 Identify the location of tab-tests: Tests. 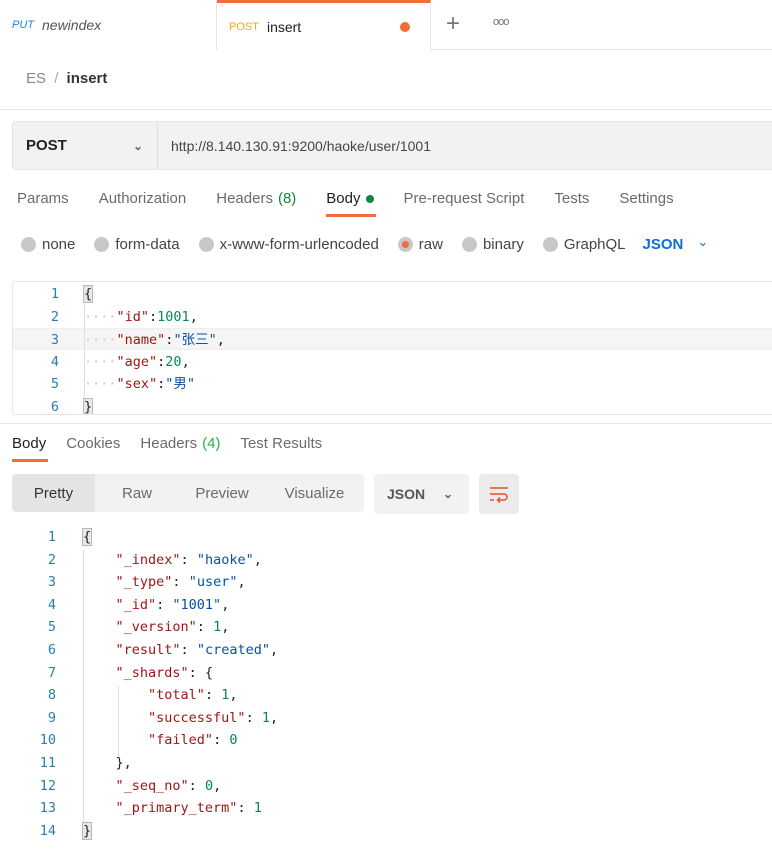
(571, 203).